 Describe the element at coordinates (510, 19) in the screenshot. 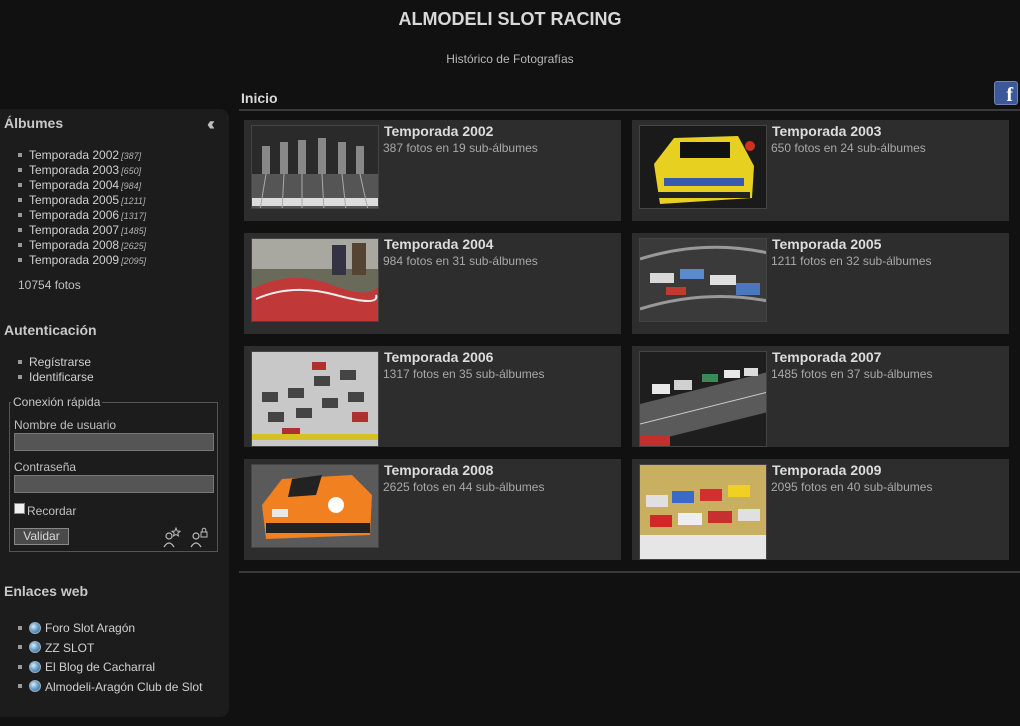

I see `site-title: ALMODELI SLOT RACING` at that location.